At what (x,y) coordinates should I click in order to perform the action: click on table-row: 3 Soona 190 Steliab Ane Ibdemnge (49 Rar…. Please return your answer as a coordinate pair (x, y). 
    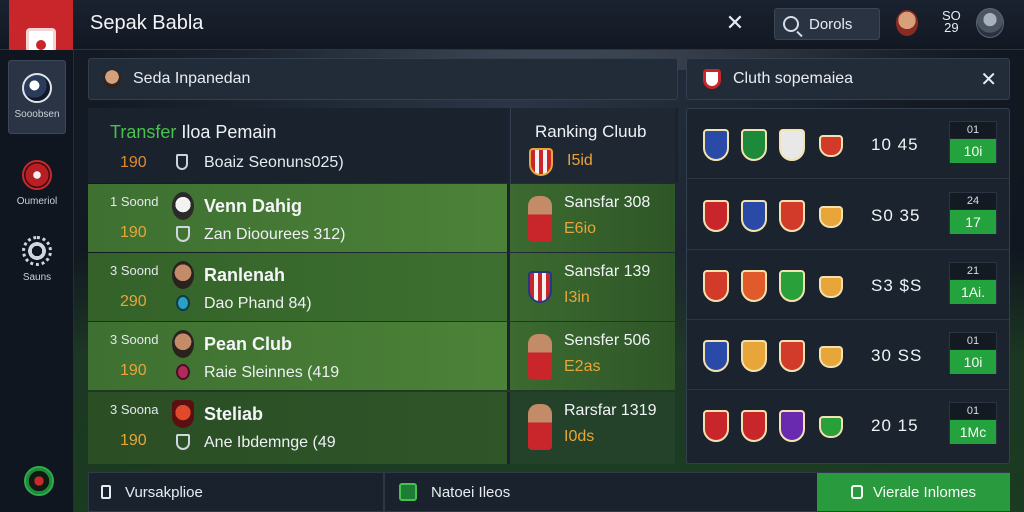
    Looking at the image, I should click on (383, 428).